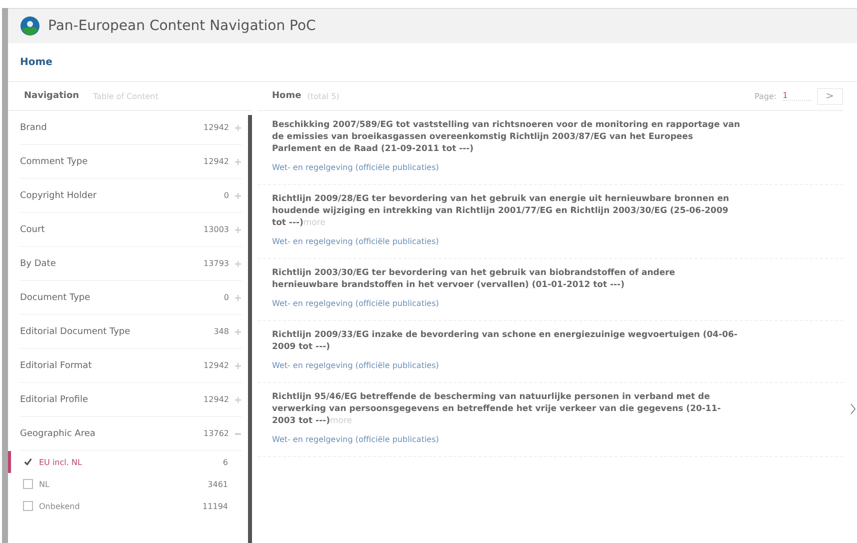 Image resolution: width=857 pixels, height=543 pixels. What do you see at coordinates (215, 506) in the screenshot?
I see `facet-option-count: 11194` at bounding box center [215, 506].